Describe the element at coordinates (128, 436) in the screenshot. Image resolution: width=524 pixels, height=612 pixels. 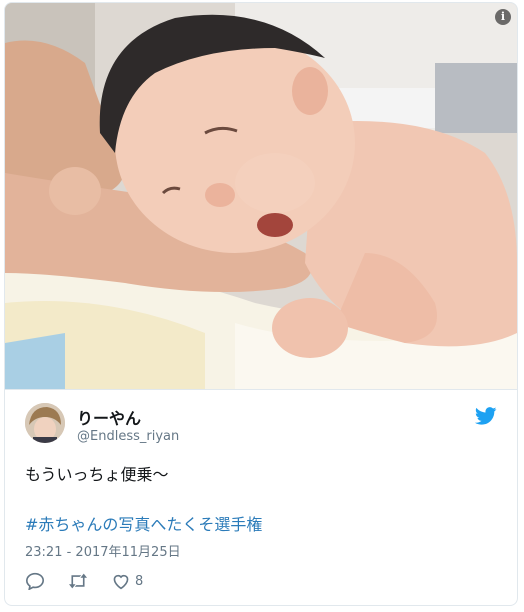
I see `user-handle: @Endless_riyan` at that location.